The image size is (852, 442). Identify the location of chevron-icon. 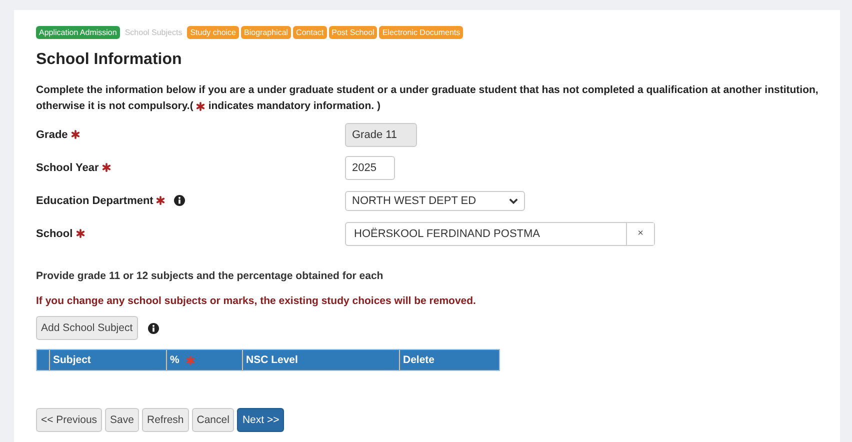
(513, 201).